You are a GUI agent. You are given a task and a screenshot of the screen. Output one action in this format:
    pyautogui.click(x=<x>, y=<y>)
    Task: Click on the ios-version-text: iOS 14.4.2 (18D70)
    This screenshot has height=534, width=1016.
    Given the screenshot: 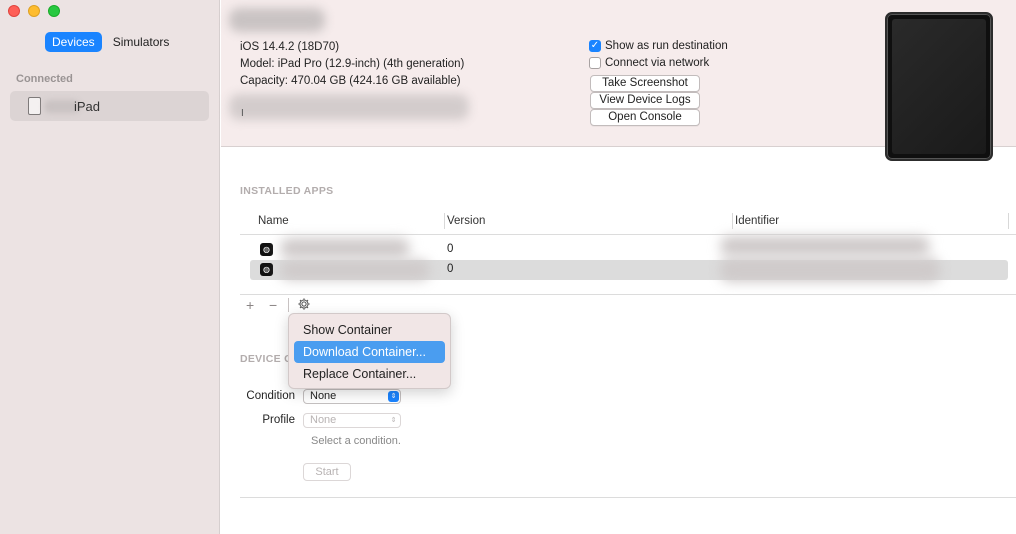 What is the action you would take?
    pyautogui.click(x=290, y=47)
    